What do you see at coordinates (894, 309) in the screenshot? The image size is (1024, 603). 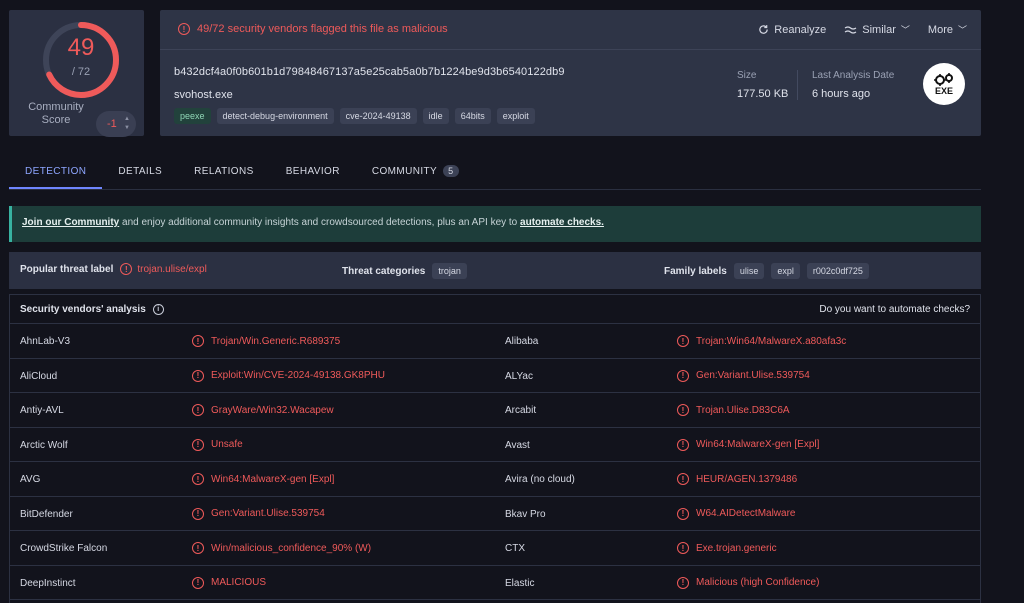 I see `automate-checks-prompt: Do you want to automate checks?` at bounding box center [894, 309].